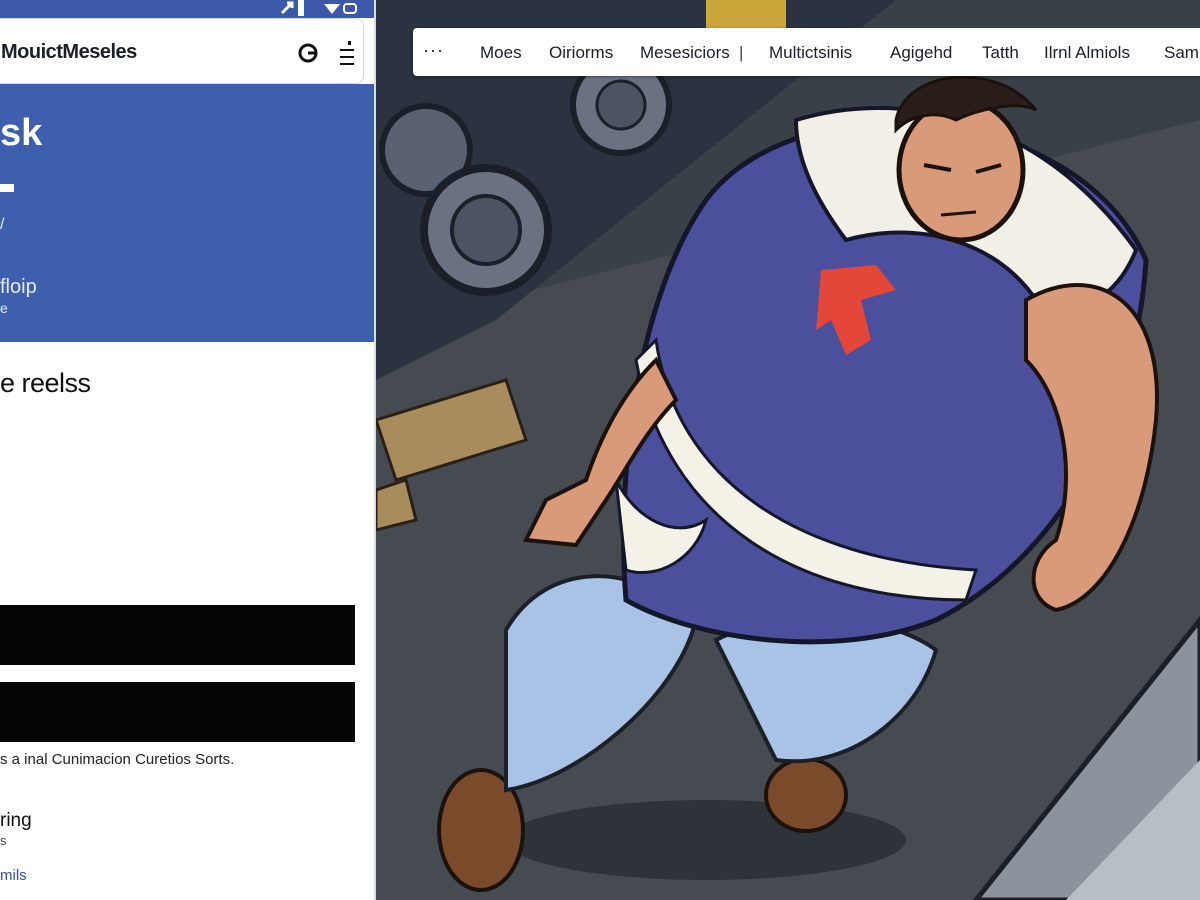  Describe the element at coordinates (18, 287) in the screenshot. I see `hero-link: floip` at that location.